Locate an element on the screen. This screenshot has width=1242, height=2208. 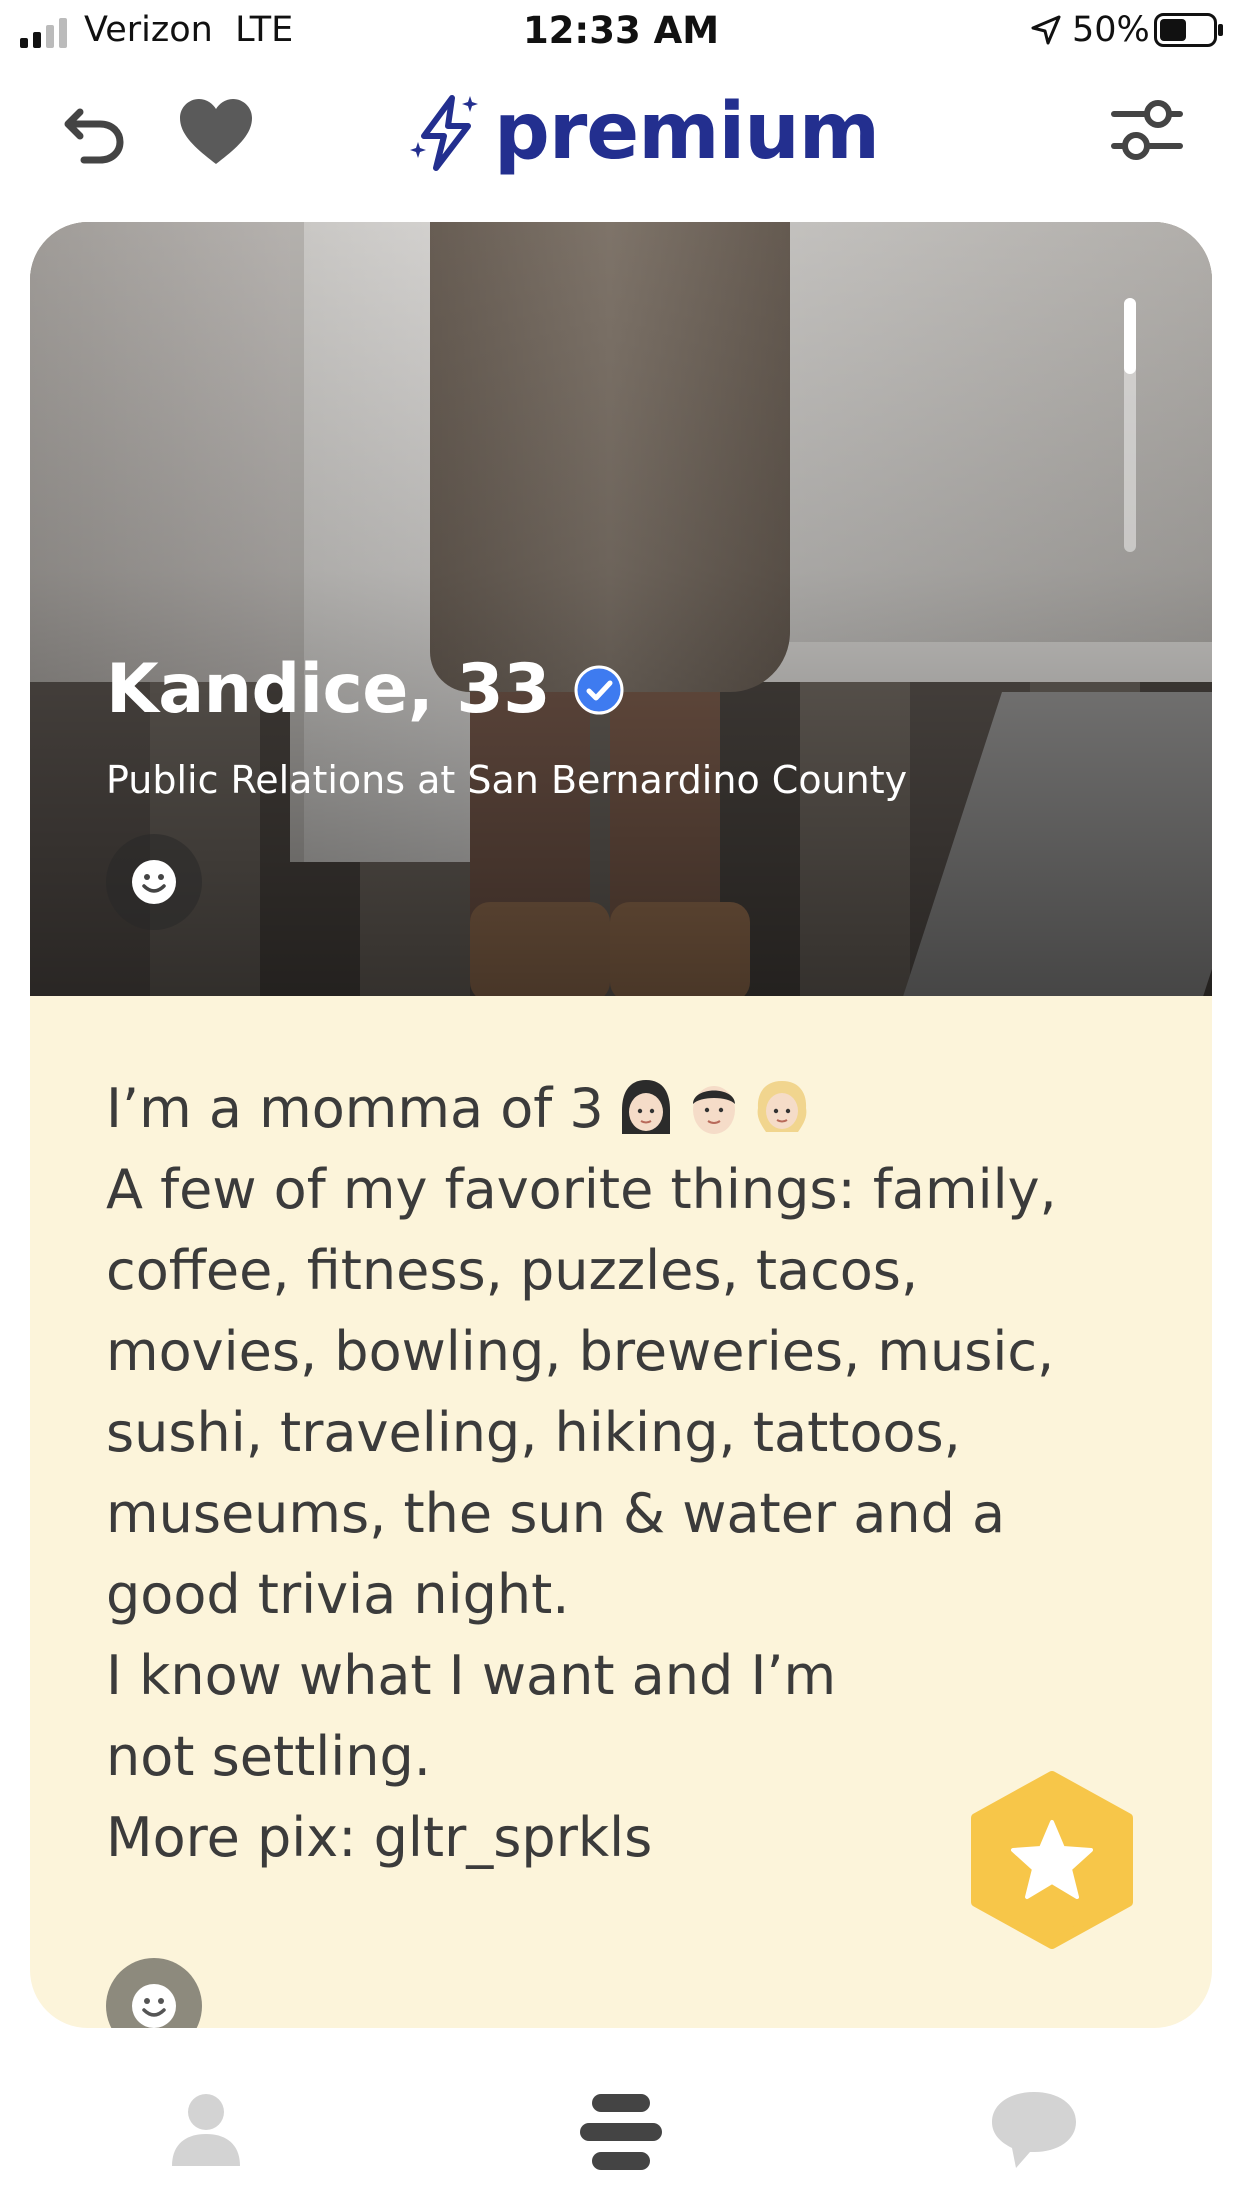
name-row: Kandice, 33 is located at coordinates (365, 689).